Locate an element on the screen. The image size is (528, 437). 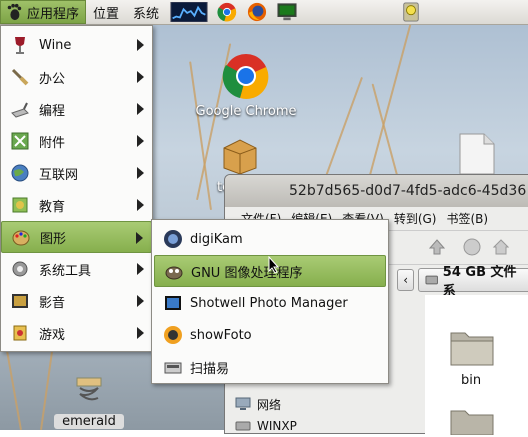
wine-icon is located at coordinates (20, 45).